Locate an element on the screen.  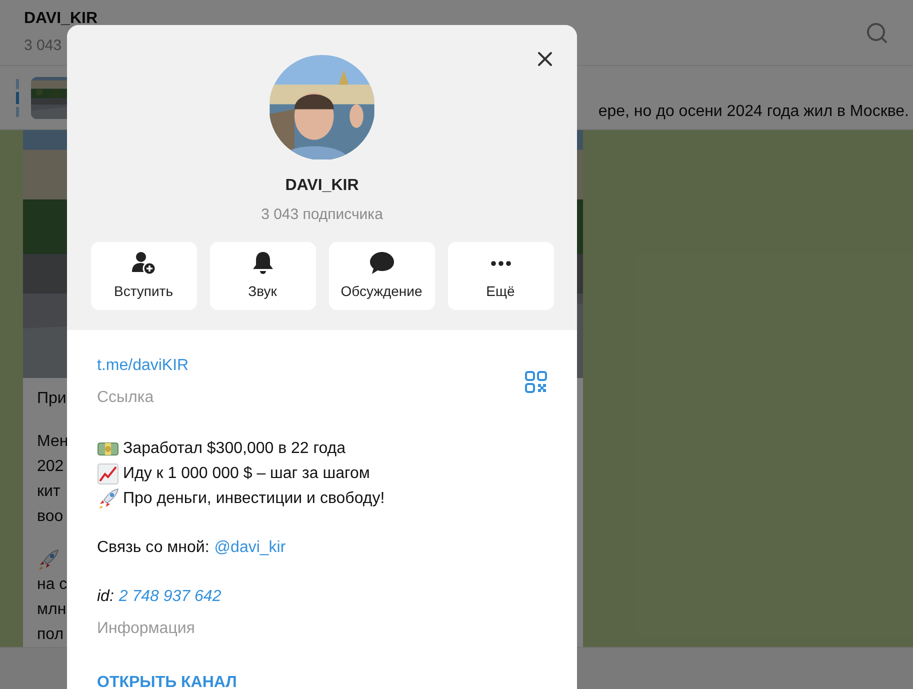
message-text: млн is located at coordinates (51, 610).